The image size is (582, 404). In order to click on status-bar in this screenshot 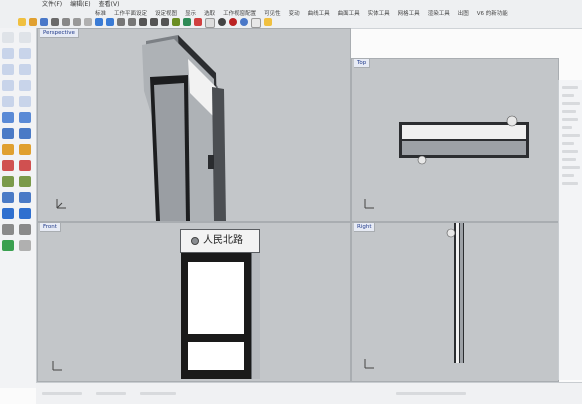, I will do `click(309, 393)`.